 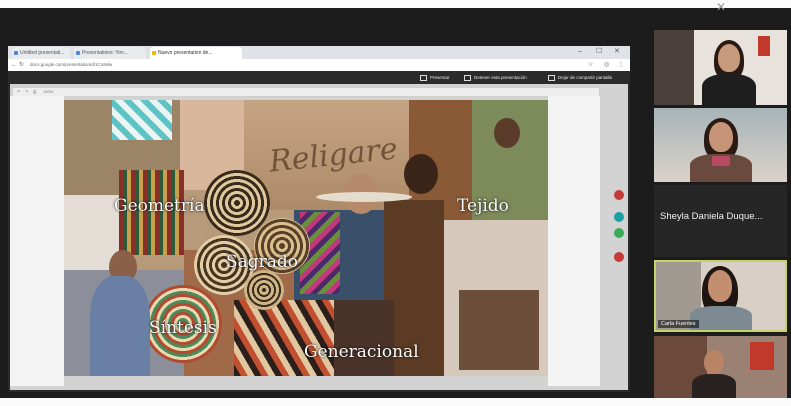 I want to click on participant-name: Carla Fuentes, so click(x=678, y=324).